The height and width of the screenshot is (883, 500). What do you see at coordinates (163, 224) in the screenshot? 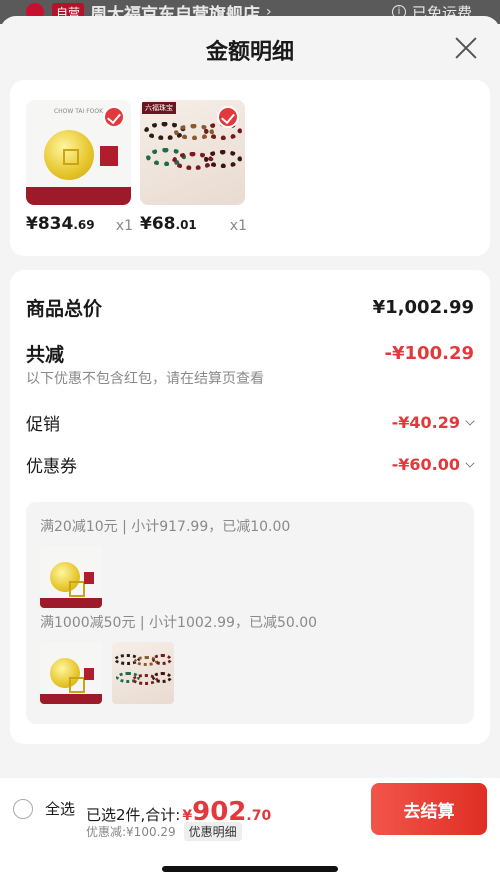
I see `price-integer: 68` at bounding box center [163, 224].